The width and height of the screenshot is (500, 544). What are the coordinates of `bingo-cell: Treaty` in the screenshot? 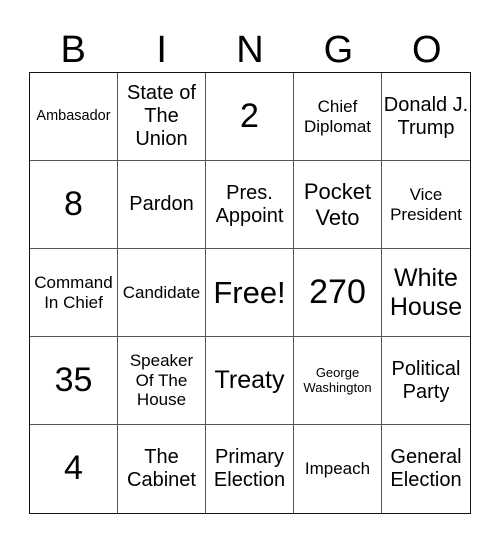 It's located at (250, 381).